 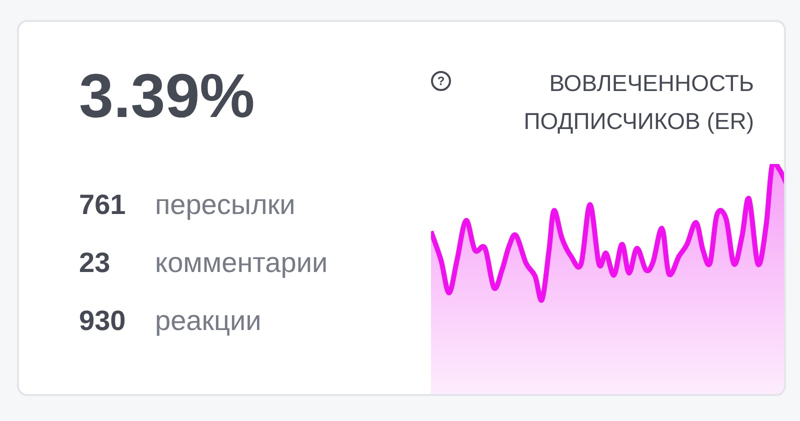 I want to click on stat-label: реакции, so click(x=208, y=321).